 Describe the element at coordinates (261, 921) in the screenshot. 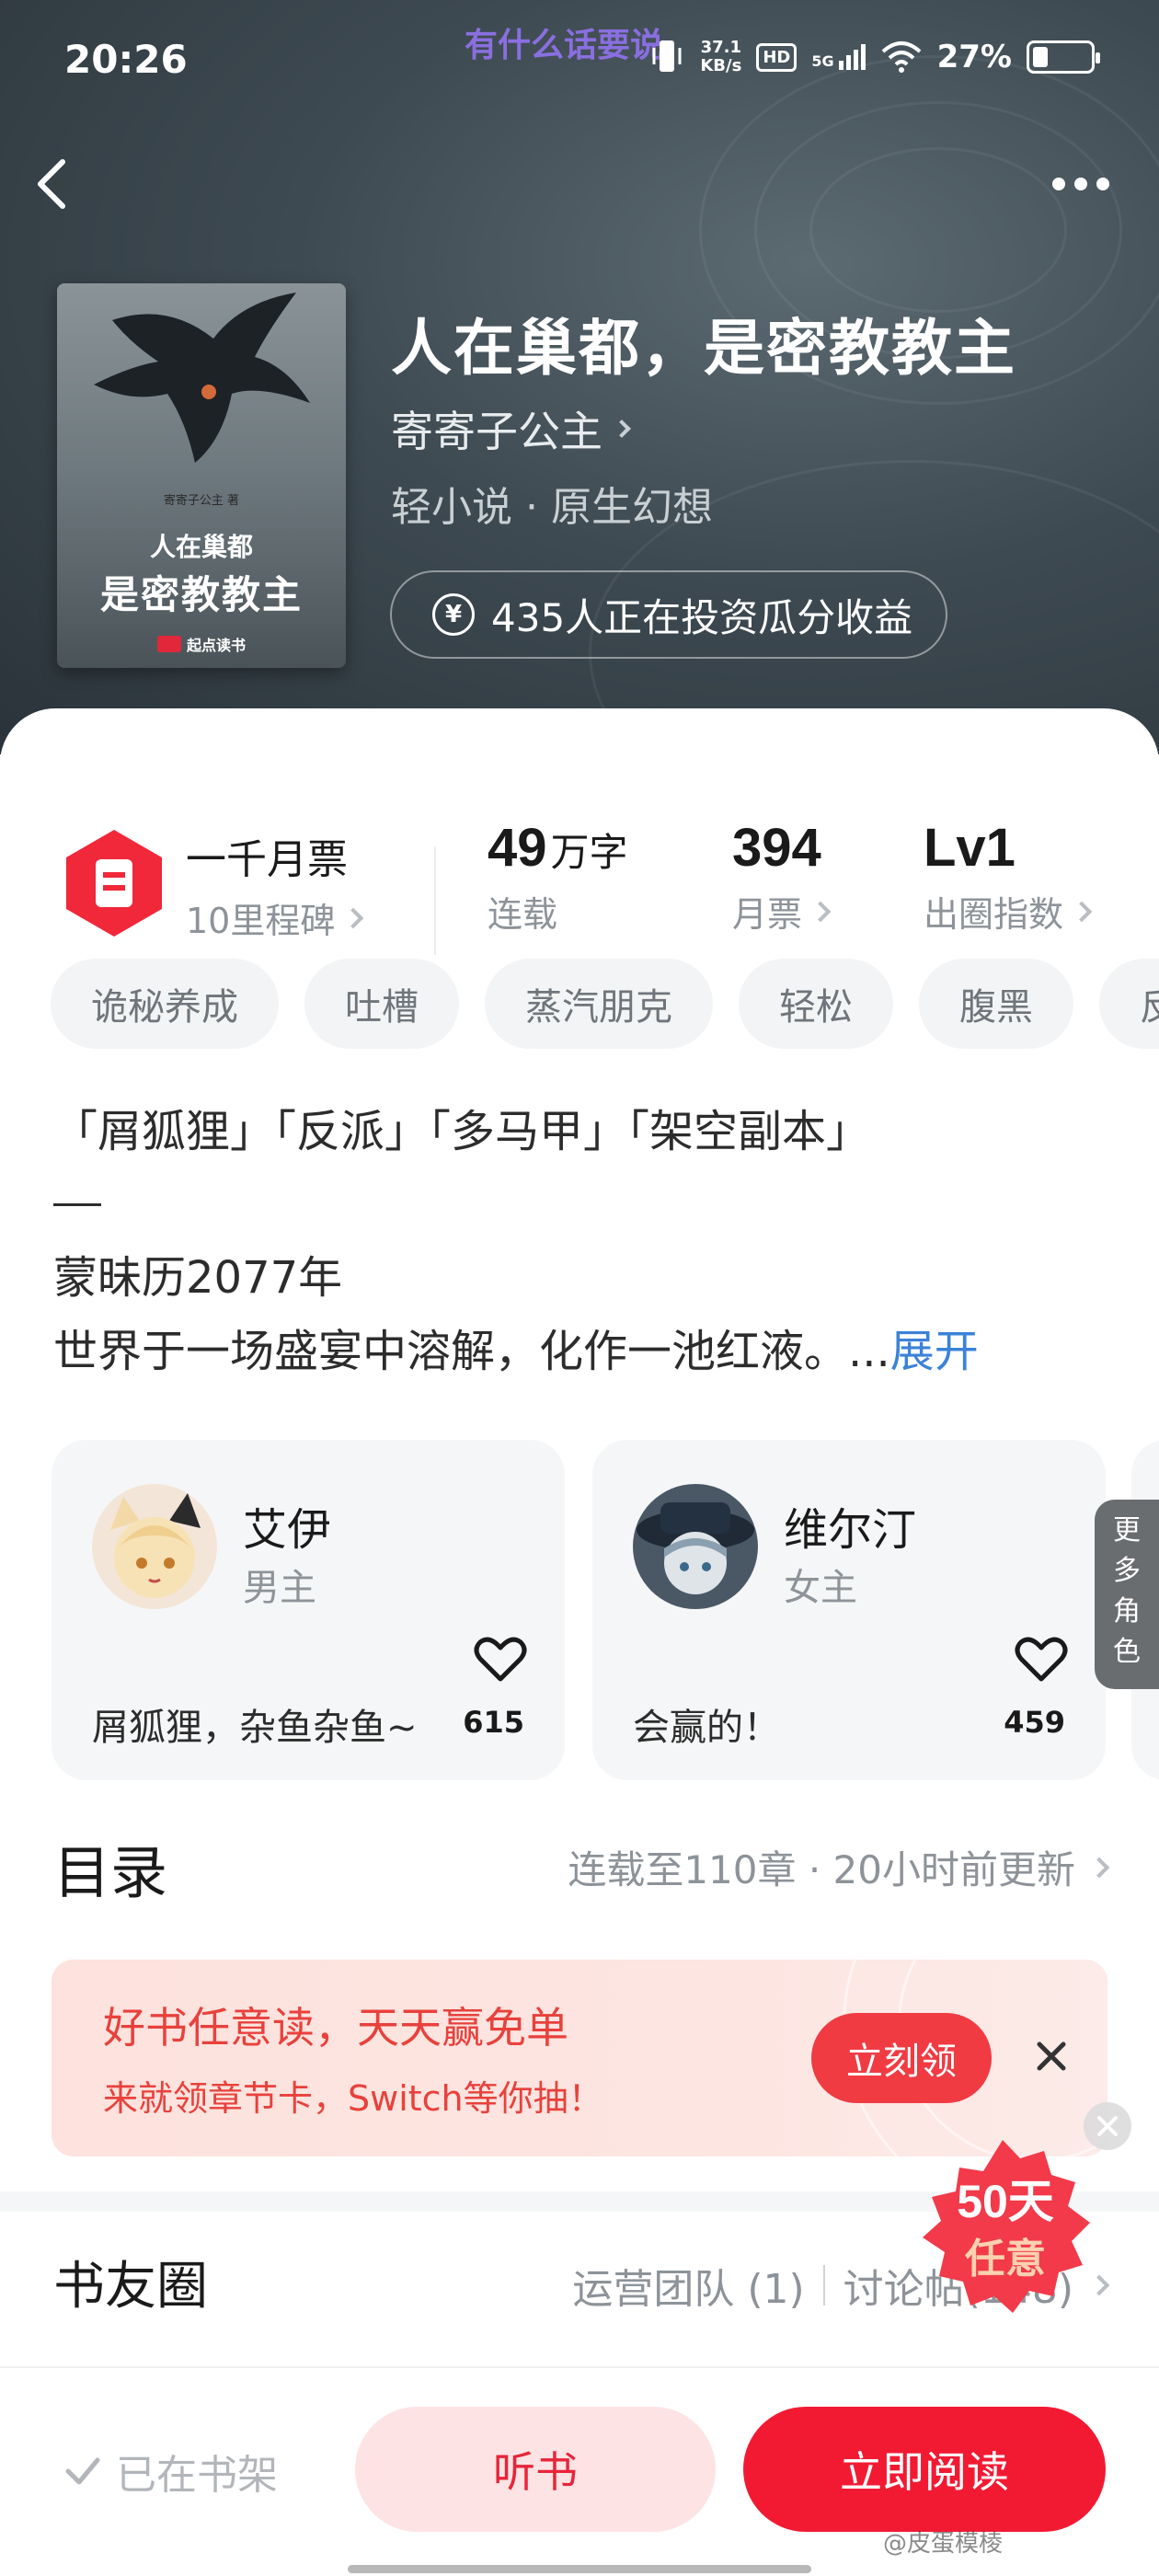

I see `ticket-sub-label: 10里程碑` at that location.